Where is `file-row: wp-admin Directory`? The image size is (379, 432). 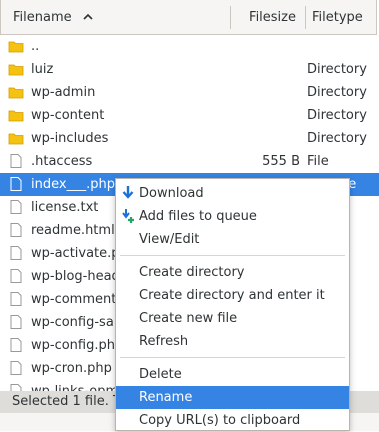 file-row: wp-admin Directory is located at coordinates (189, 92).